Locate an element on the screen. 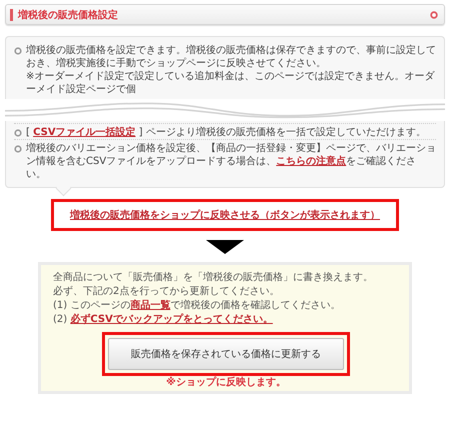 Image resolution: width=450 pixels, height=431 pixels. text-link: 商品一覧 is located at coordinates (150, 305).